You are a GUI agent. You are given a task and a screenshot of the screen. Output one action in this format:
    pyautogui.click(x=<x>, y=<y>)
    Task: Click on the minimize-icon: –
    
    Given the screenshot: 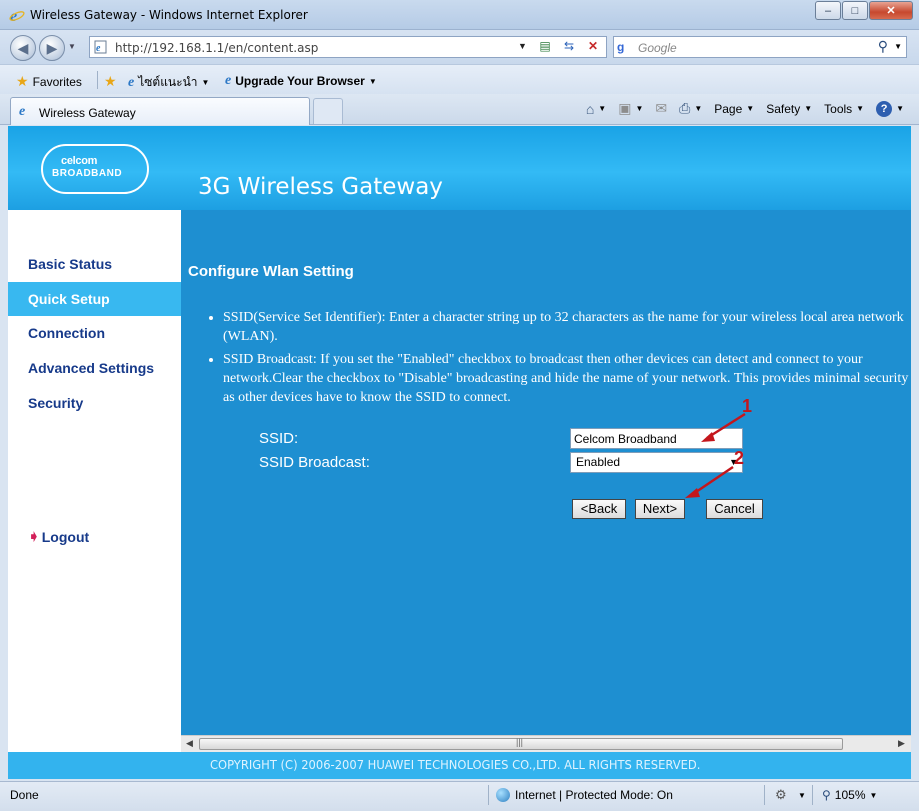 What is the action you would take?
    pyautogui.click(x=828, y=10)
    